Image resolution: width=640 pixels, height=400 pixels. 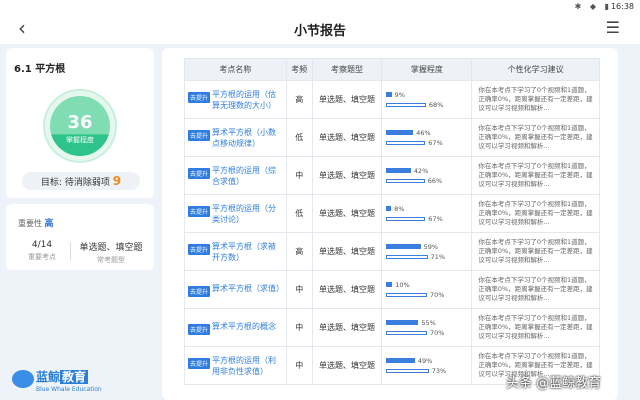 What do you see at coordinates (49, 224) in the screenshot?
I see `importance-value: 高` at bounding box center [49, 224].